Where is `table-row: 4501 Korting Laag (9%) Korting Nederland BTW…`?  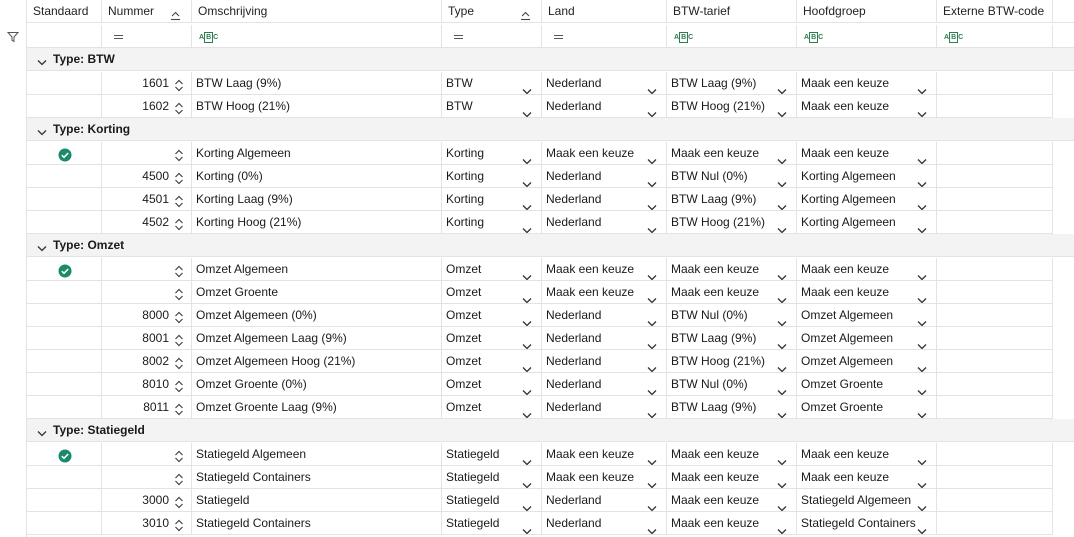 table-row: 4501 Korting Laag (9%) Korting Nederland BTW… is located at coordinates (537, 199).